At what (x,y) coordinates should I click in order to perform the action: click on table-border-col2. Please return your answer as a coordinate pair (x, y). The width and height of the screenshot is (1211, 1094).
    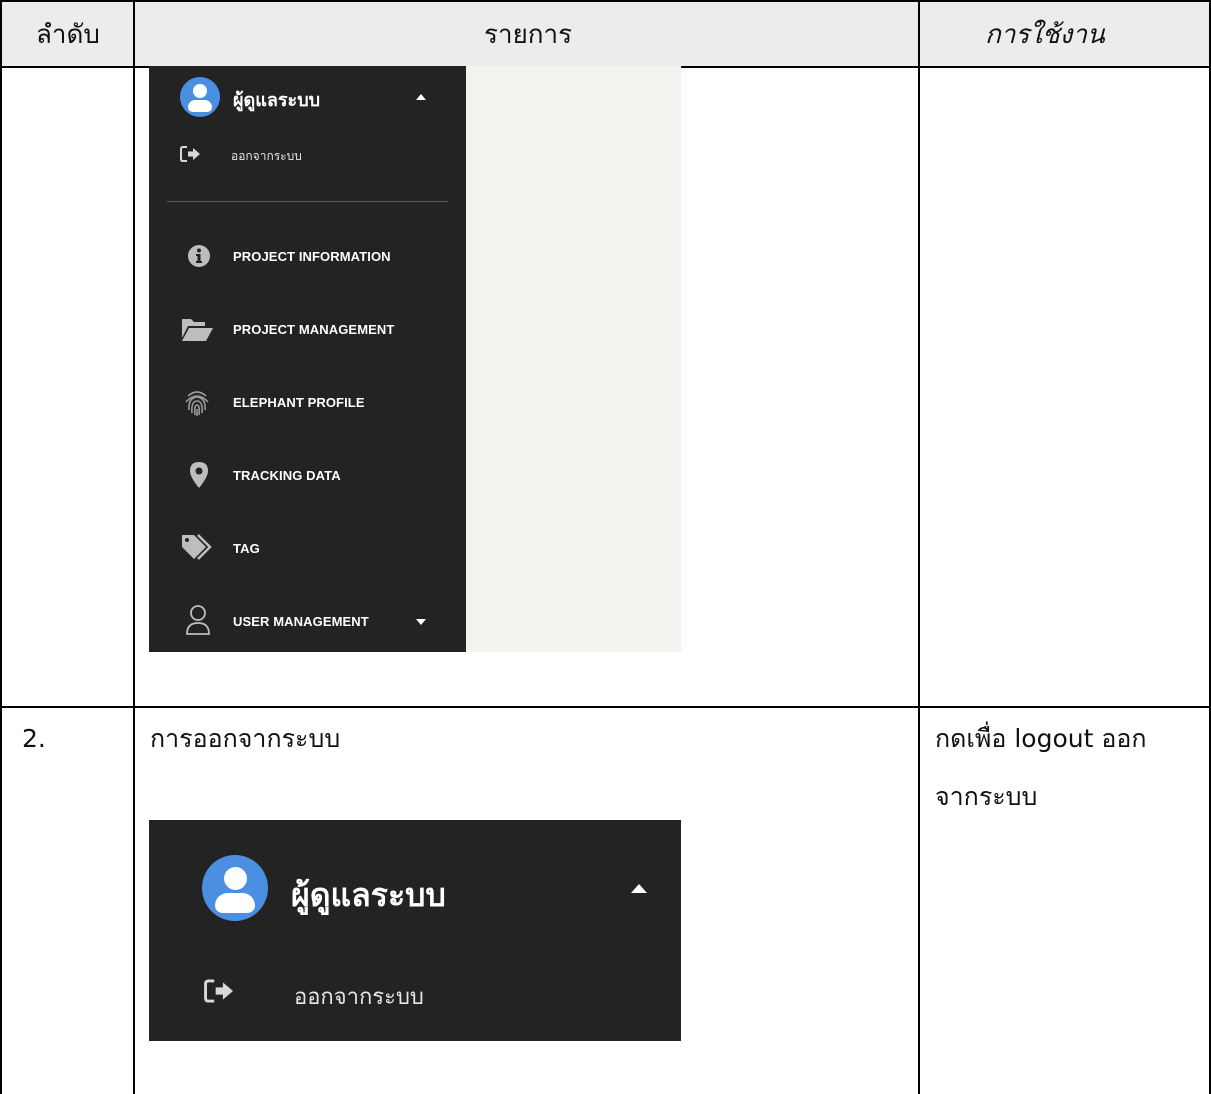
    Looking at the image, I should click on (919, 547).